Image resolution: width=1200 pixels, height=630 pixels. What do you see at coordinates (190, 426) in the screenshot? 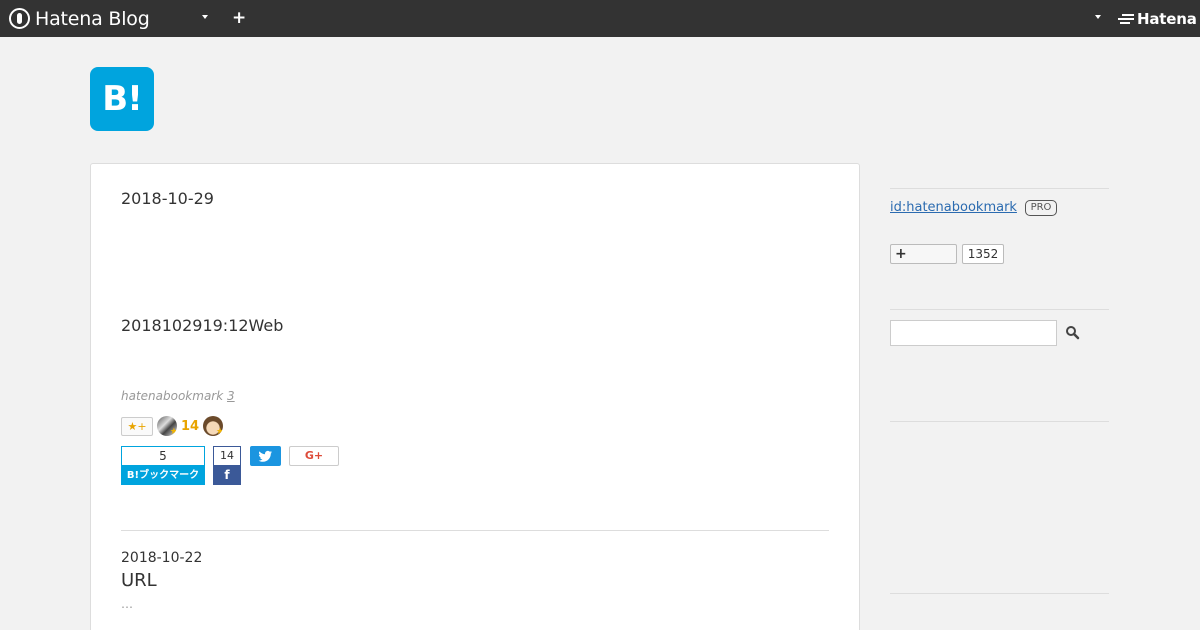
I see `star-count: 14` at bounding box center [190, 426].